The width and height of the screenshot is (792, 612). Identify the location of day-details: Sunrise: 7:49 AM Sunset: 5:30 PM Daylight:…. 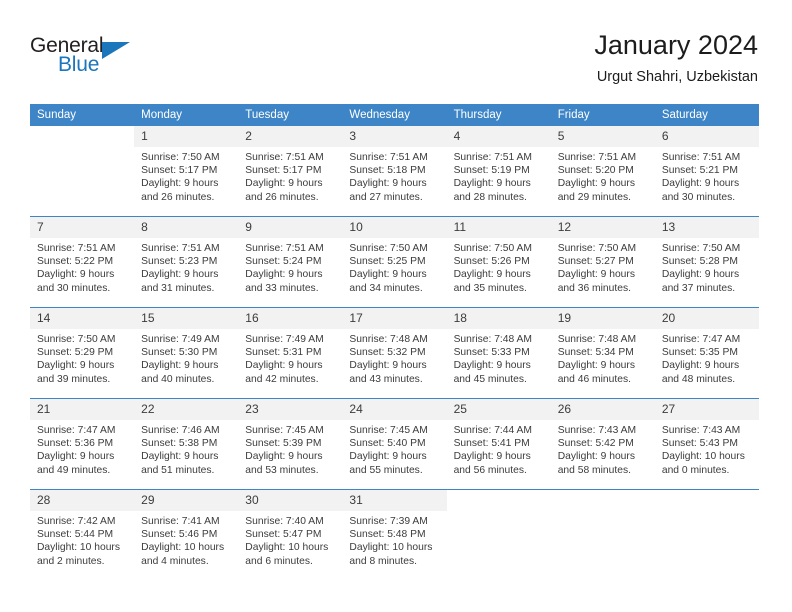
(186, 357).